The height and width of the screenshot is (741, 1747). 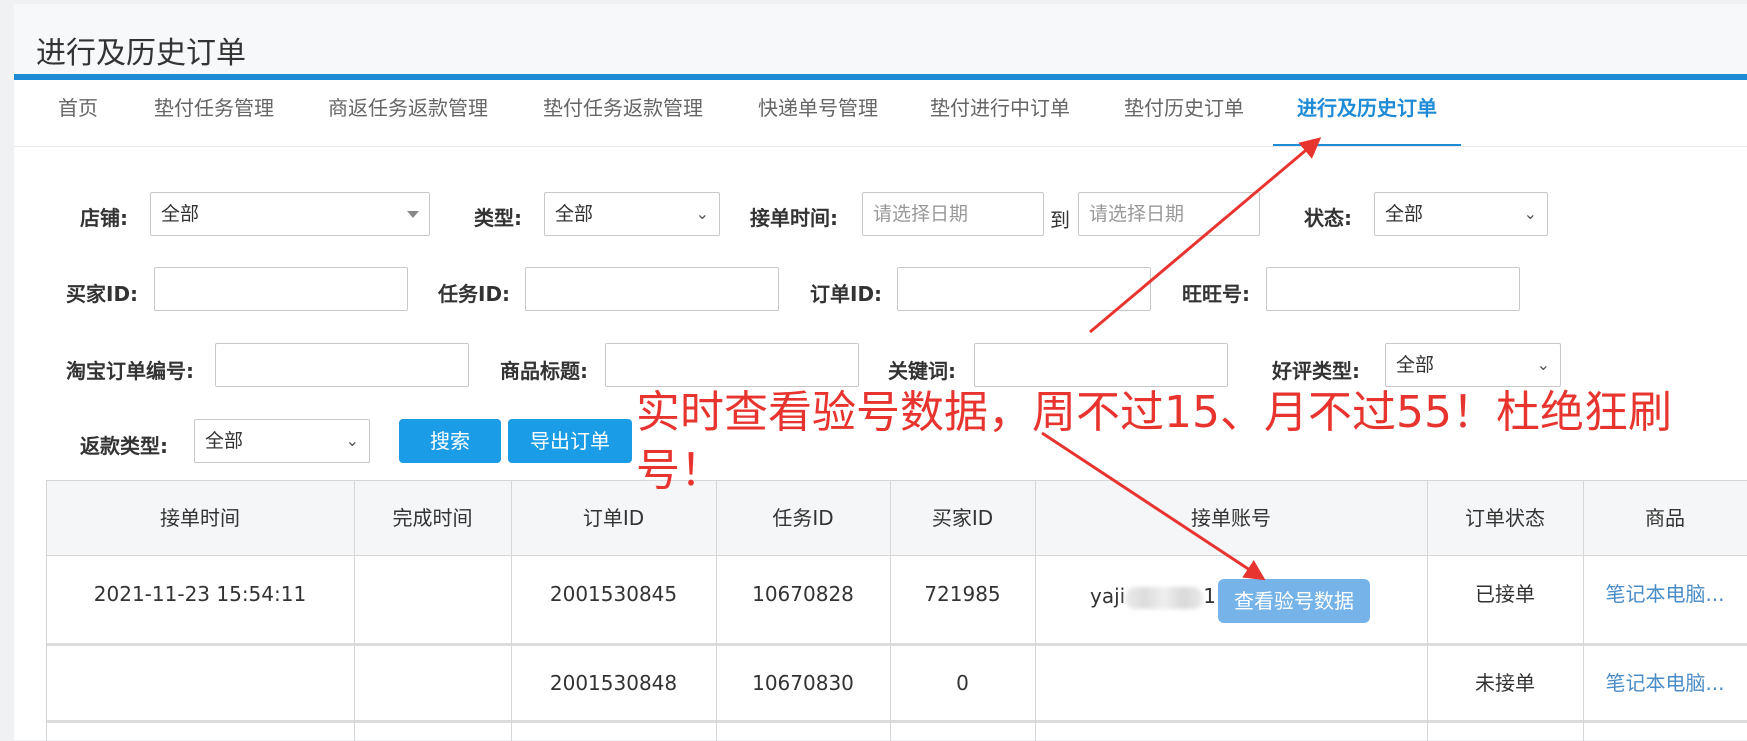 I want to click on type-select: 全部 ⌄, so click(x=632, y=214).